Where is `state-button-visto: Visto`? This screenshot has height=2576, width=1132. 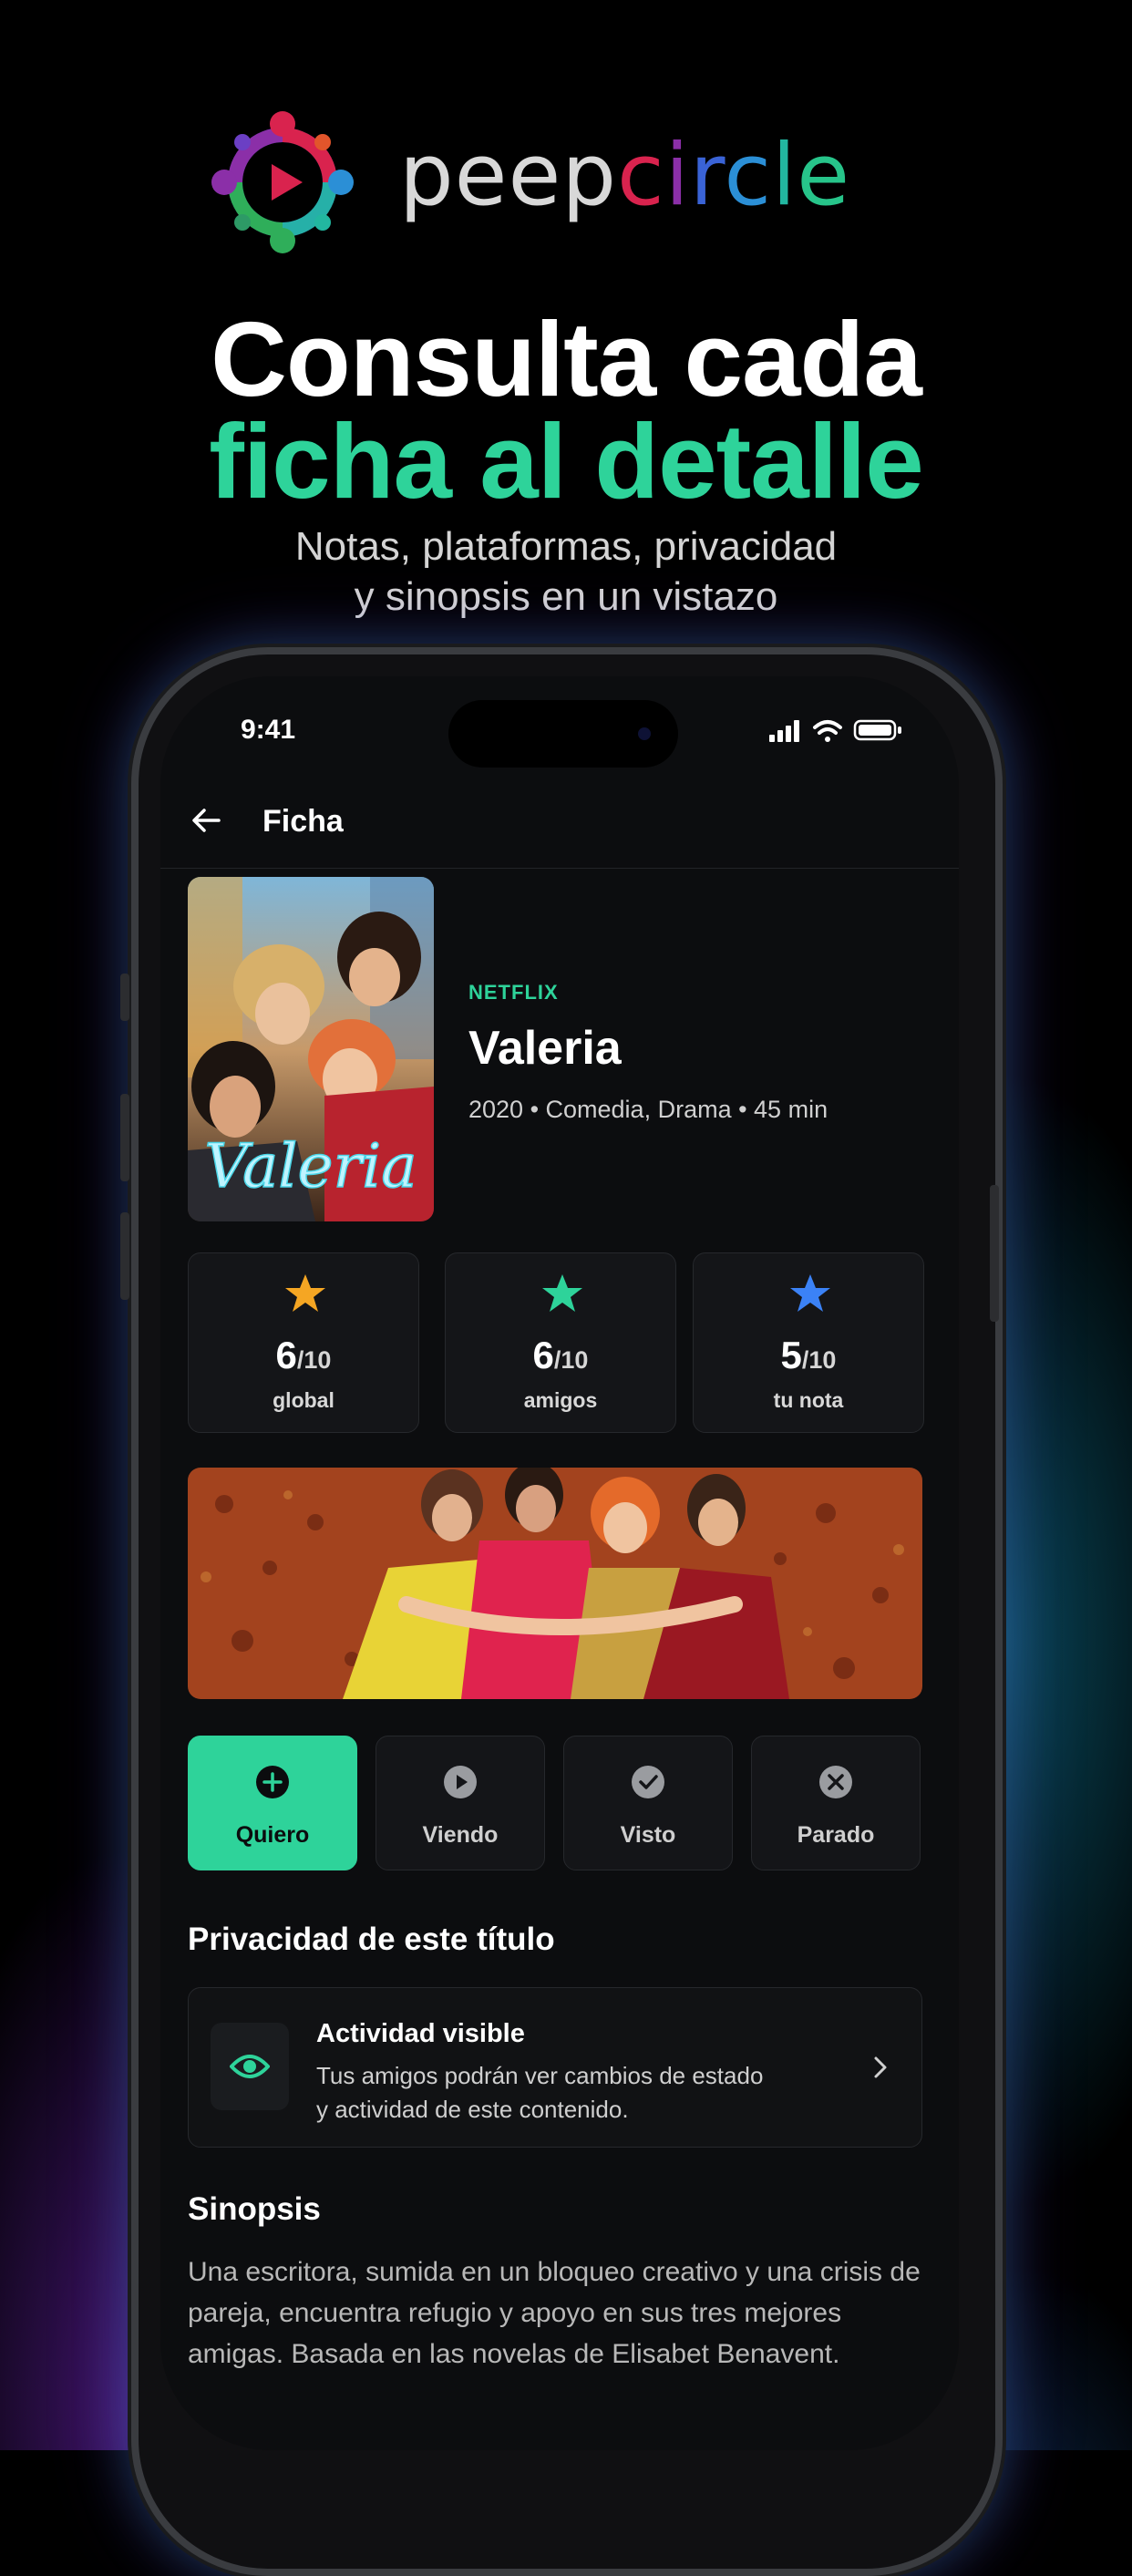
state-button-visto: Visto is located at coordinates (648, 1803).